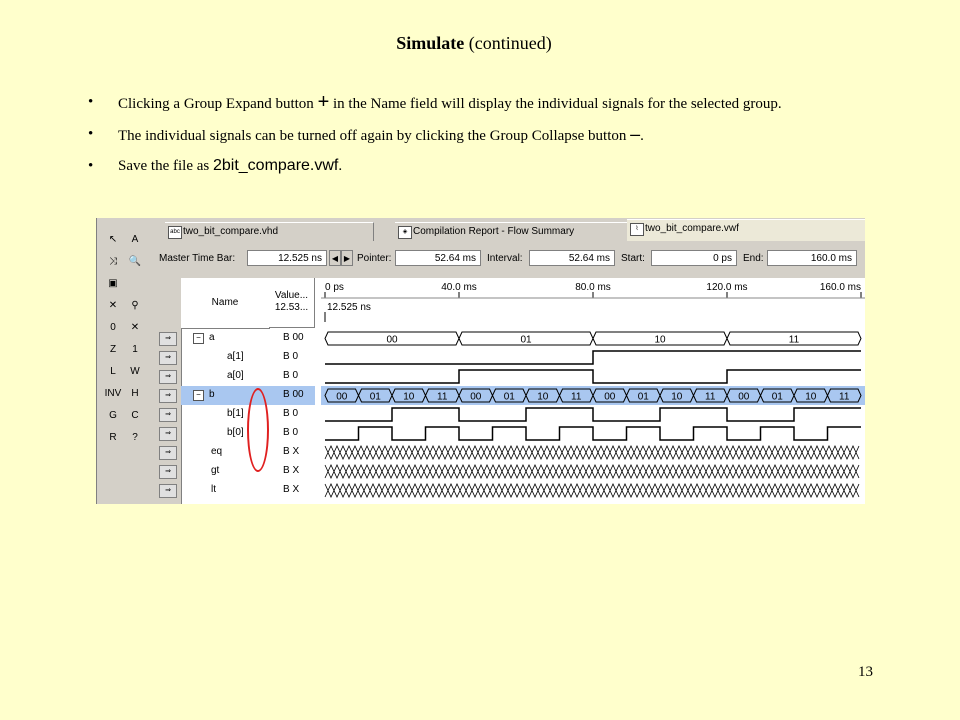 The height and width of the screenshot is (720, 960). I want to click on tool-button: L, so click(113, 372).